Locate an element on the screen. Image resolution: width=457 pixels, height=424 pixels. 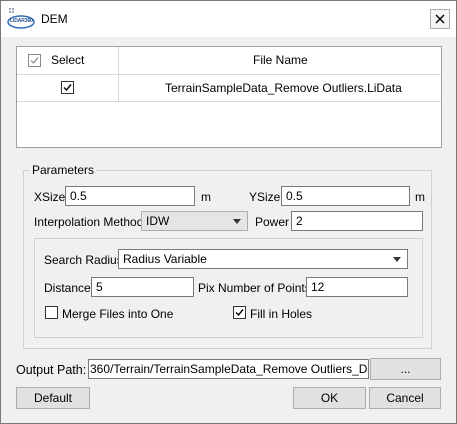
close-button is located at coordinates (440, 19).